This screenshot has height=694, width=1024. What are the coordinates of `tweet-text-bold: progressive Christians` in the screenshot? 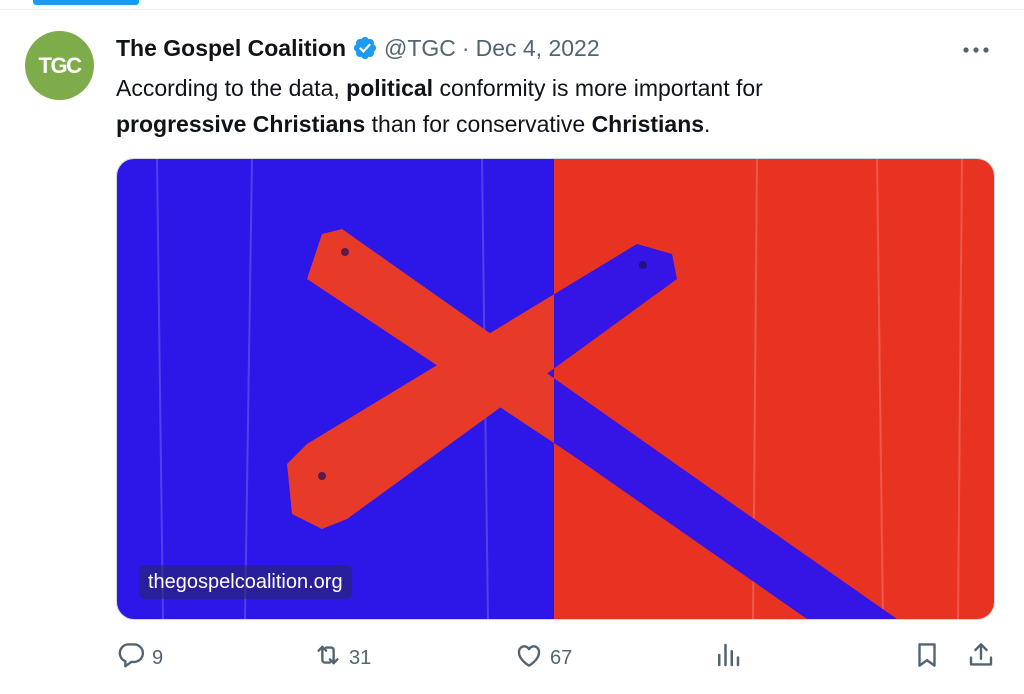 It's located at (241, 124).